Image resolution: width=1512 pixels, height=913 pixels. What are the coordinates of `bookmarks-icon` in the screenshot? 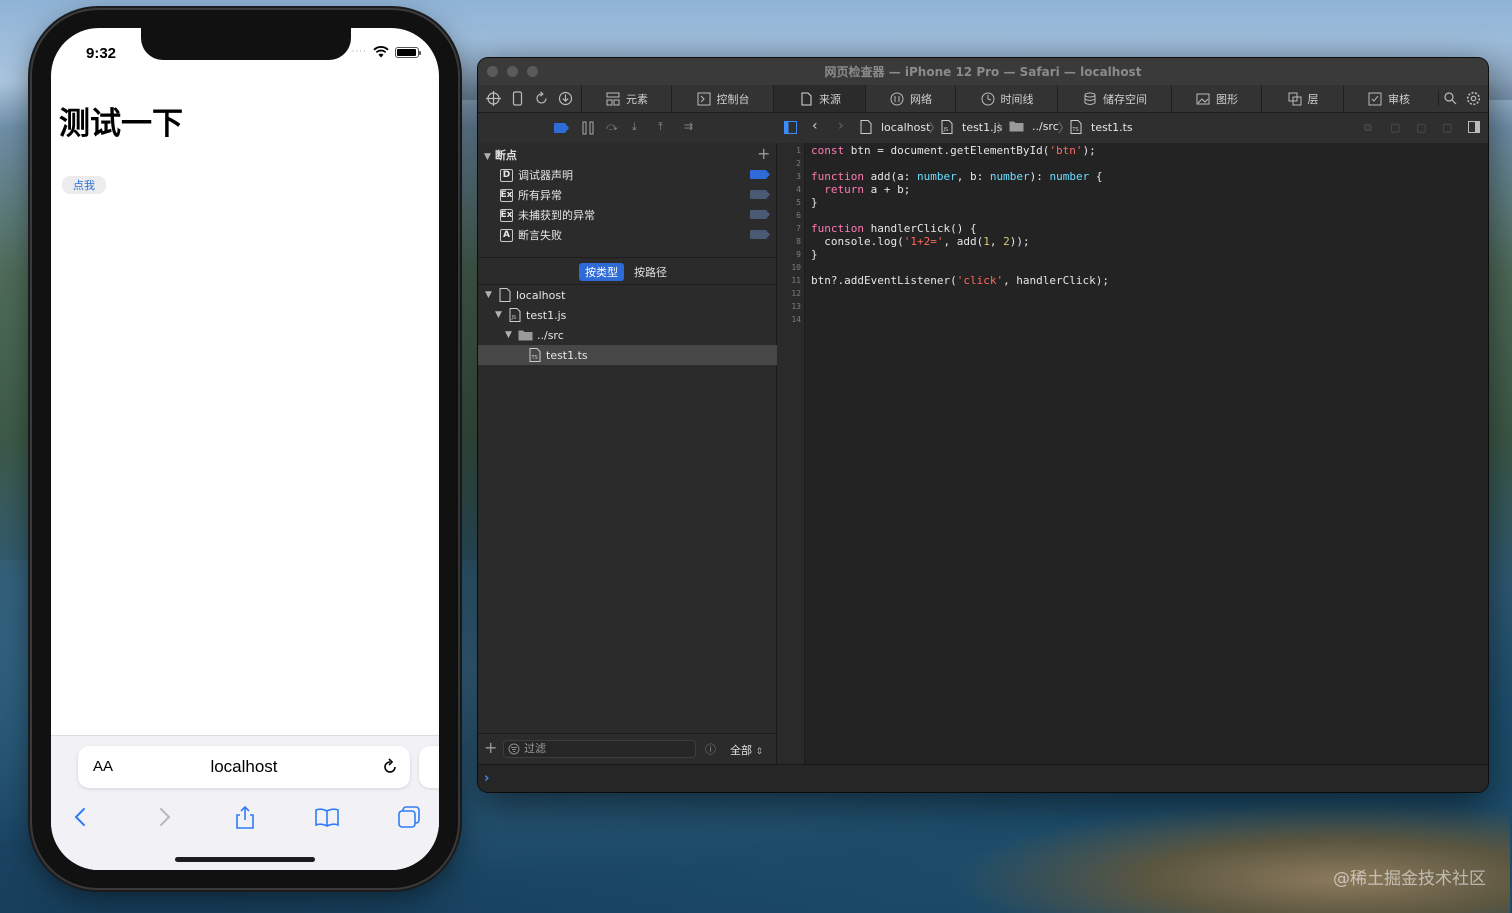 It's located at (327, 817).